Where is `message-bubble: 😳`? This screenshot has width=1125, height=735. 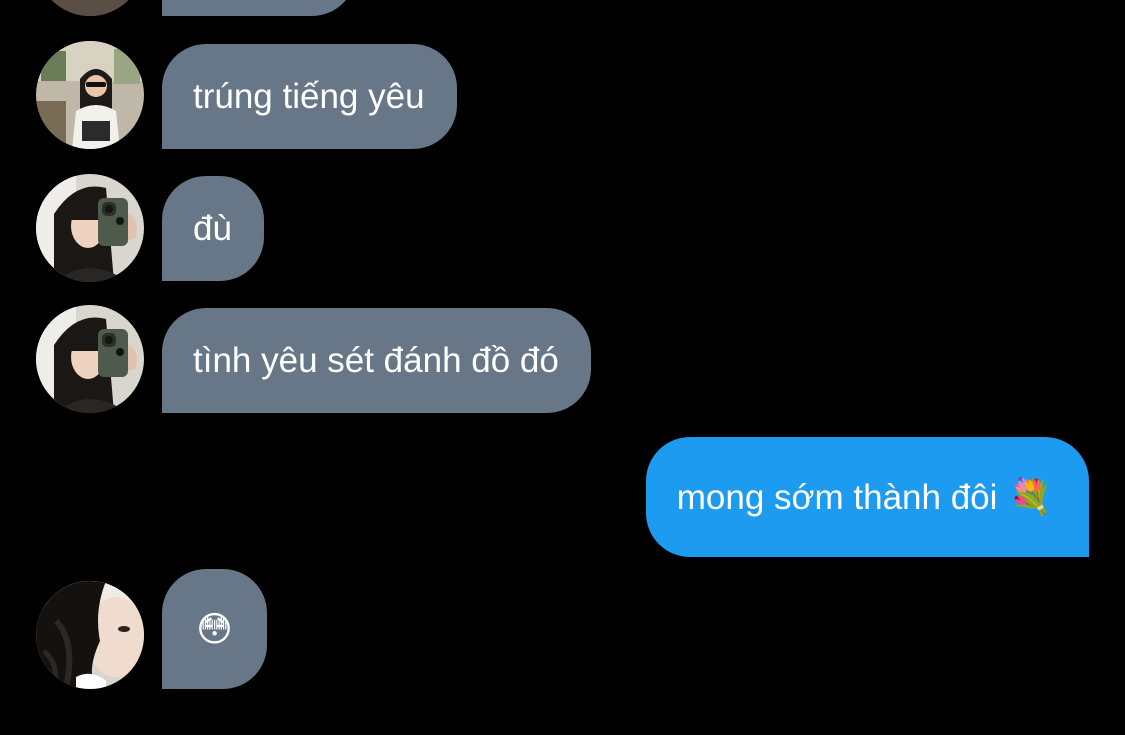 message-bubble: 😳 is located at coordinates (214, 629).